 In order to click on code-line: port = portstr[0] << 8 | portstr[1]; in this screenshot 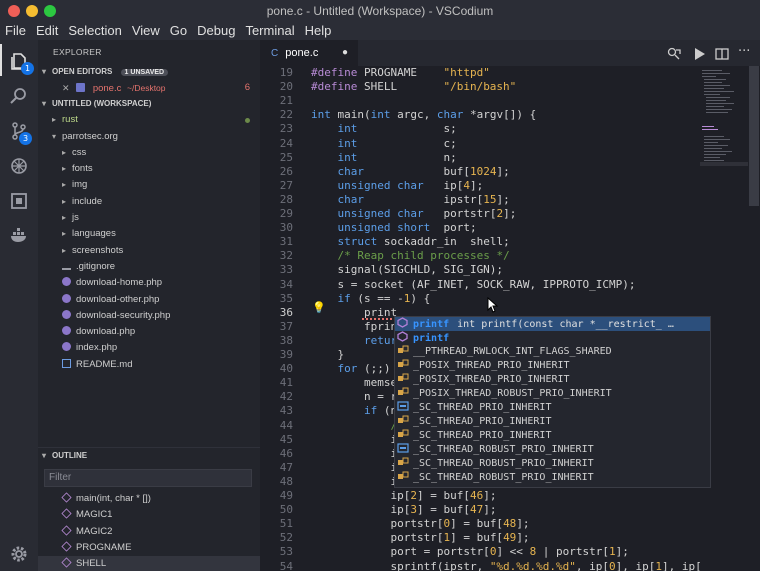, I will do `click(469, 551)`.